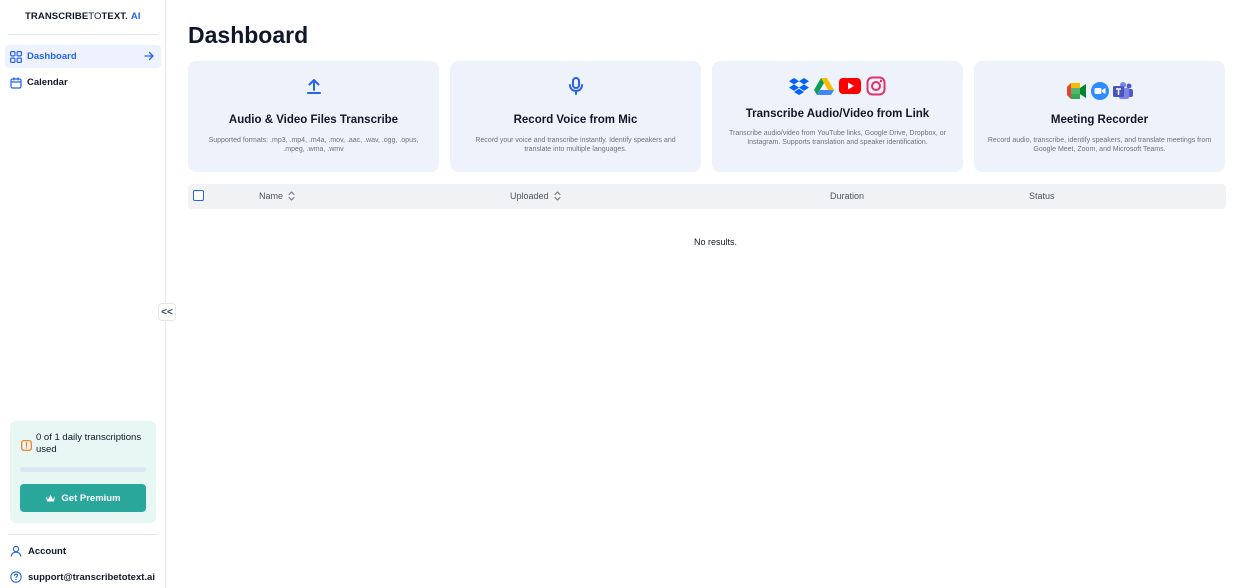 The image size is (1243, 588). Describe the element at coordinates (26, 444) in the screenshot. I see `alert-icon` at that location.